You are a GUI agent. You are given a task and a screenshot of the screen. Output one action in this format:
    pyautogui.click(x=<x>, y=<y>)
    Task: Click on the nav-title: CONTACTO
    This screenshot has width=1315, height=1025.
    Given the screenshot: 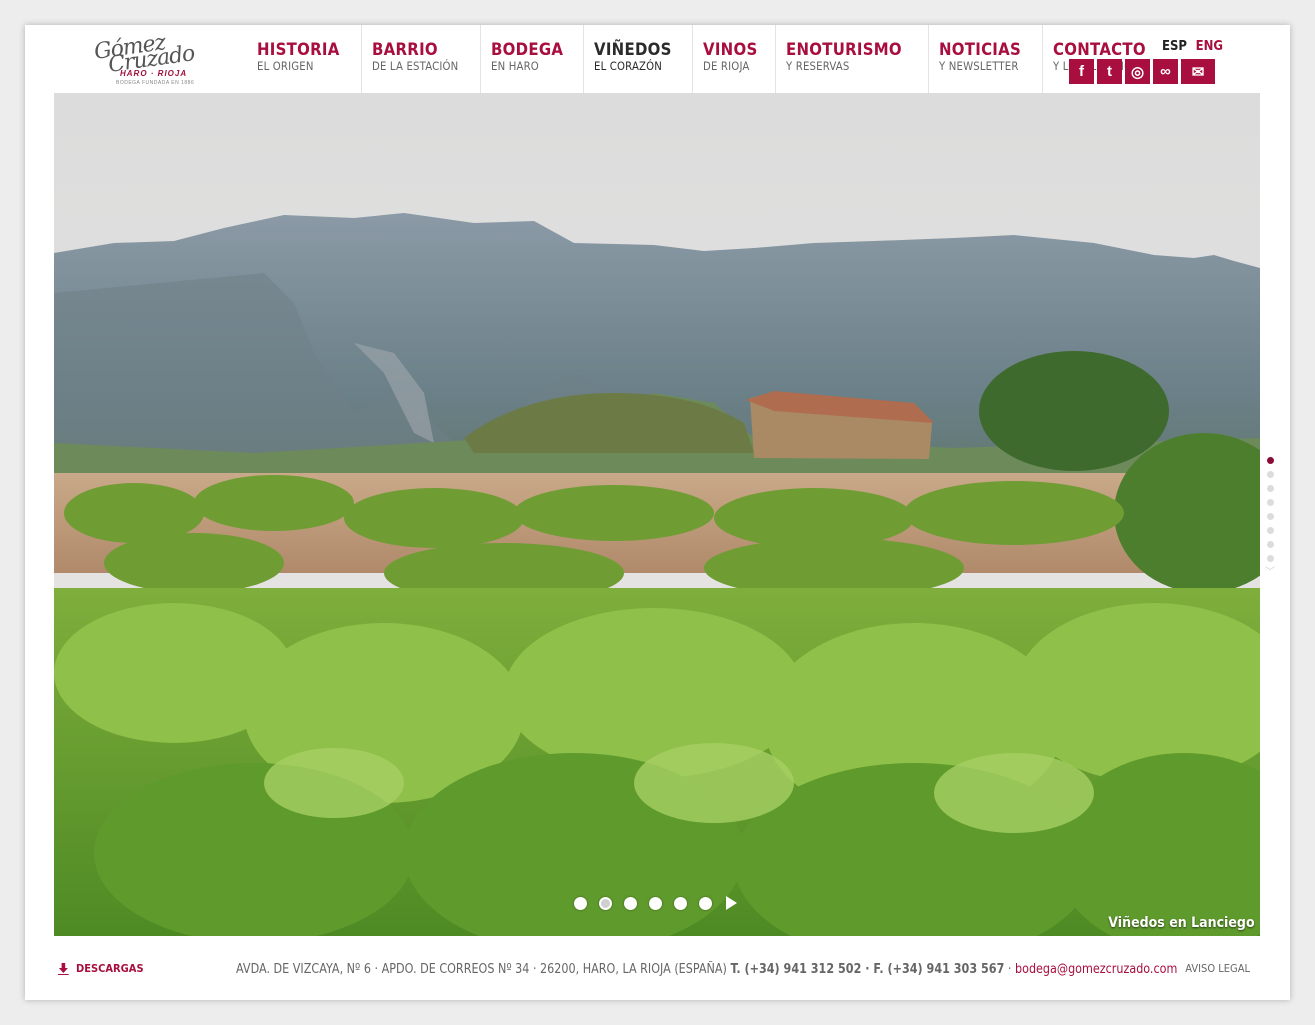 What is the action you would take?
    pyautogui.click(x=1100, y=50)
    